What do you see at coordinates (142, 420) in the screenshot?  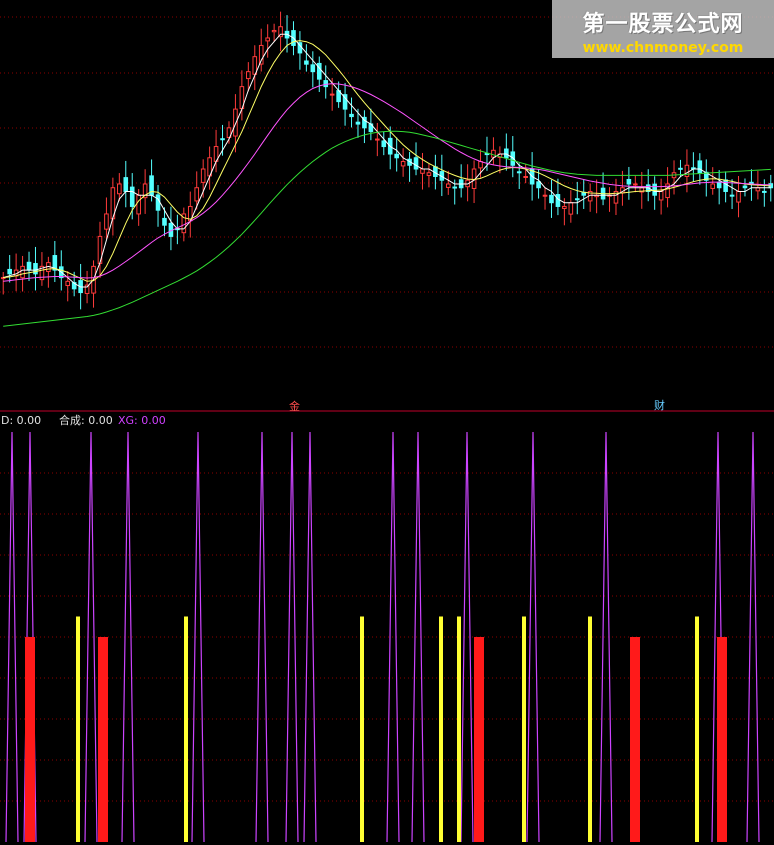 I see `xg-value-label: XG: 0.00` at bounding box center [142, 420].